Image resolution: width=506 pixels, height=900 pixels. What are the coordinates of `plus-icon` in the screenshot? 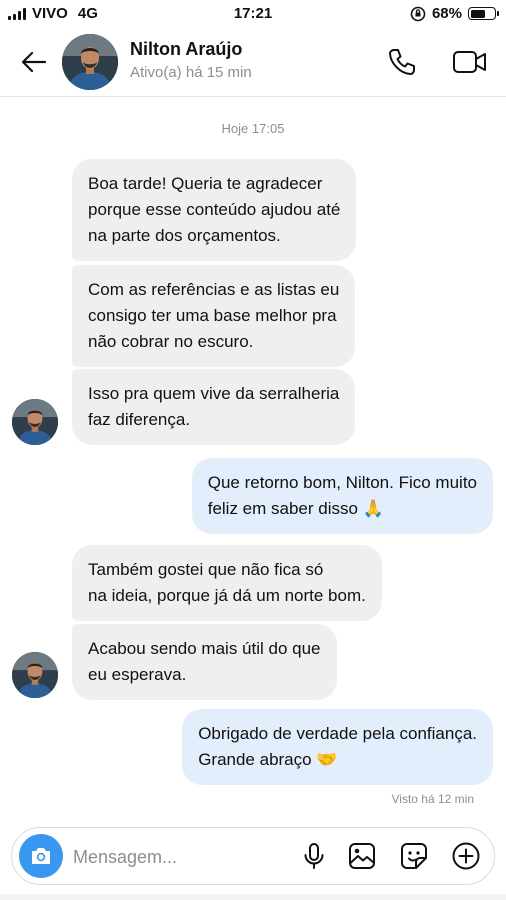 It's located at (466, 856).